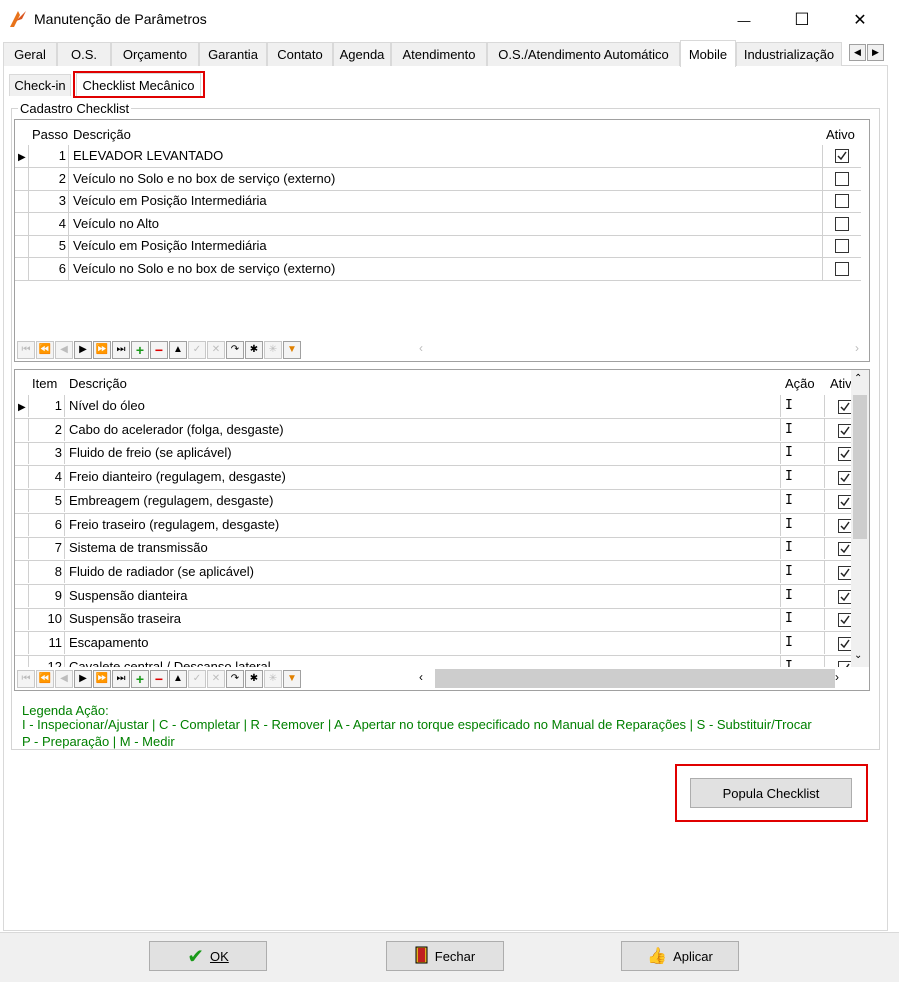 This screenshot has width=899, height=982. What do you see at coordinates (425, 595) in the screenshot?
I see `cell-descricao: Suspensão dianteira` at bounding box center [425, 595].